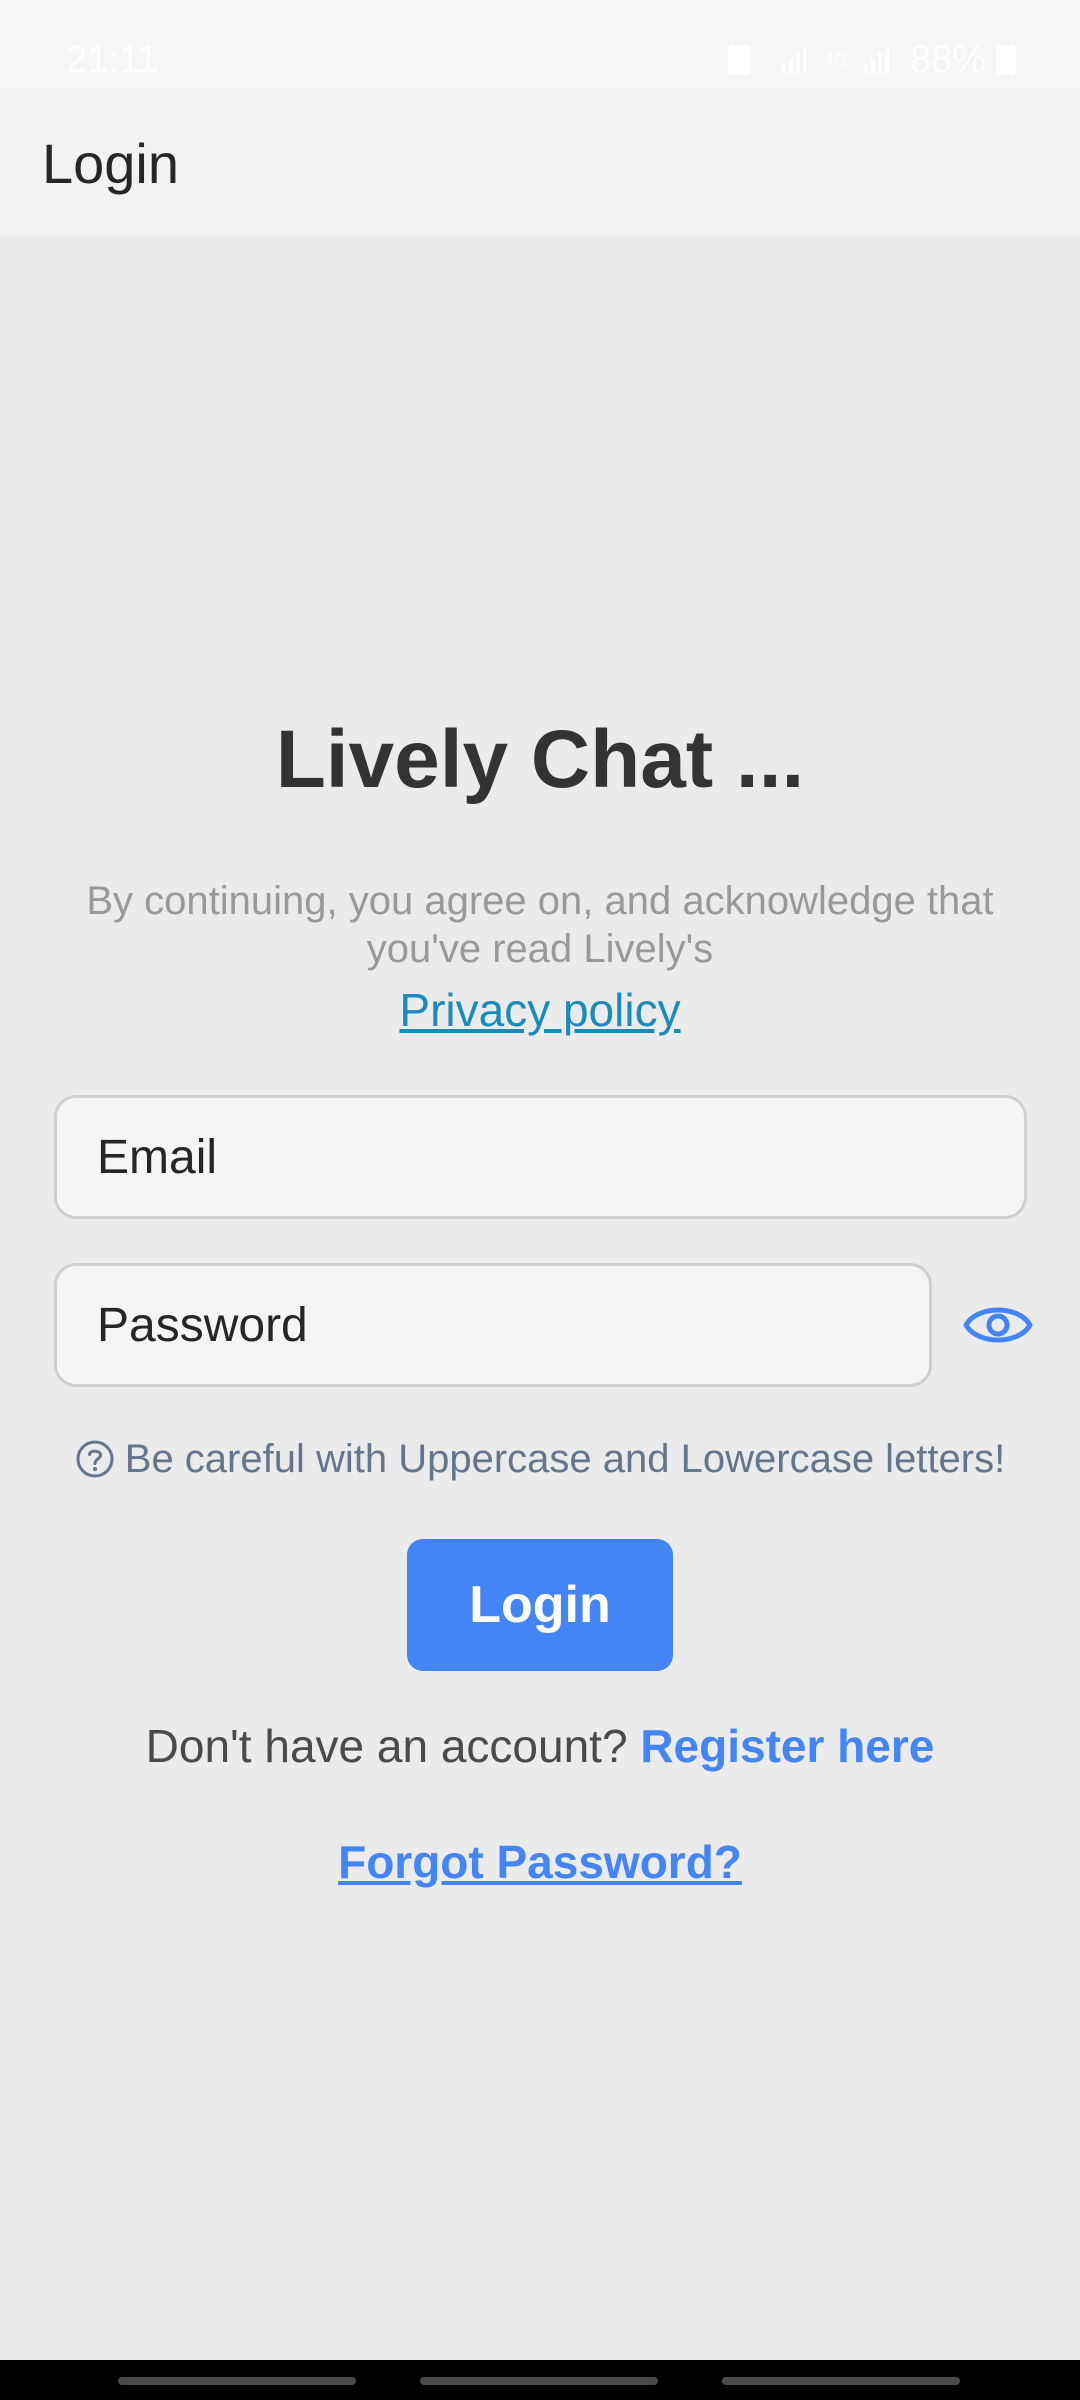 The width and height of the screenshot is (1080, 2400). What do you see at coordinates (540, 162) in the screenshot?
I see `app-bar: Login` at bounding box center [540, 162].